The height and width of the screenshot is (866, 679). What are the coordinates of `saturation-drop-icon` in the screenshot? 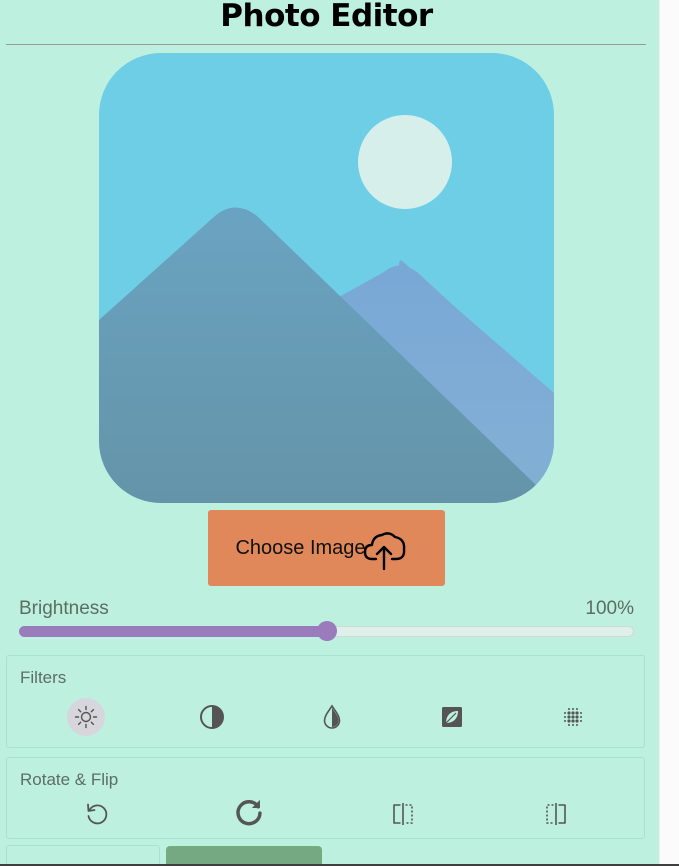 It's located at (332, 716).